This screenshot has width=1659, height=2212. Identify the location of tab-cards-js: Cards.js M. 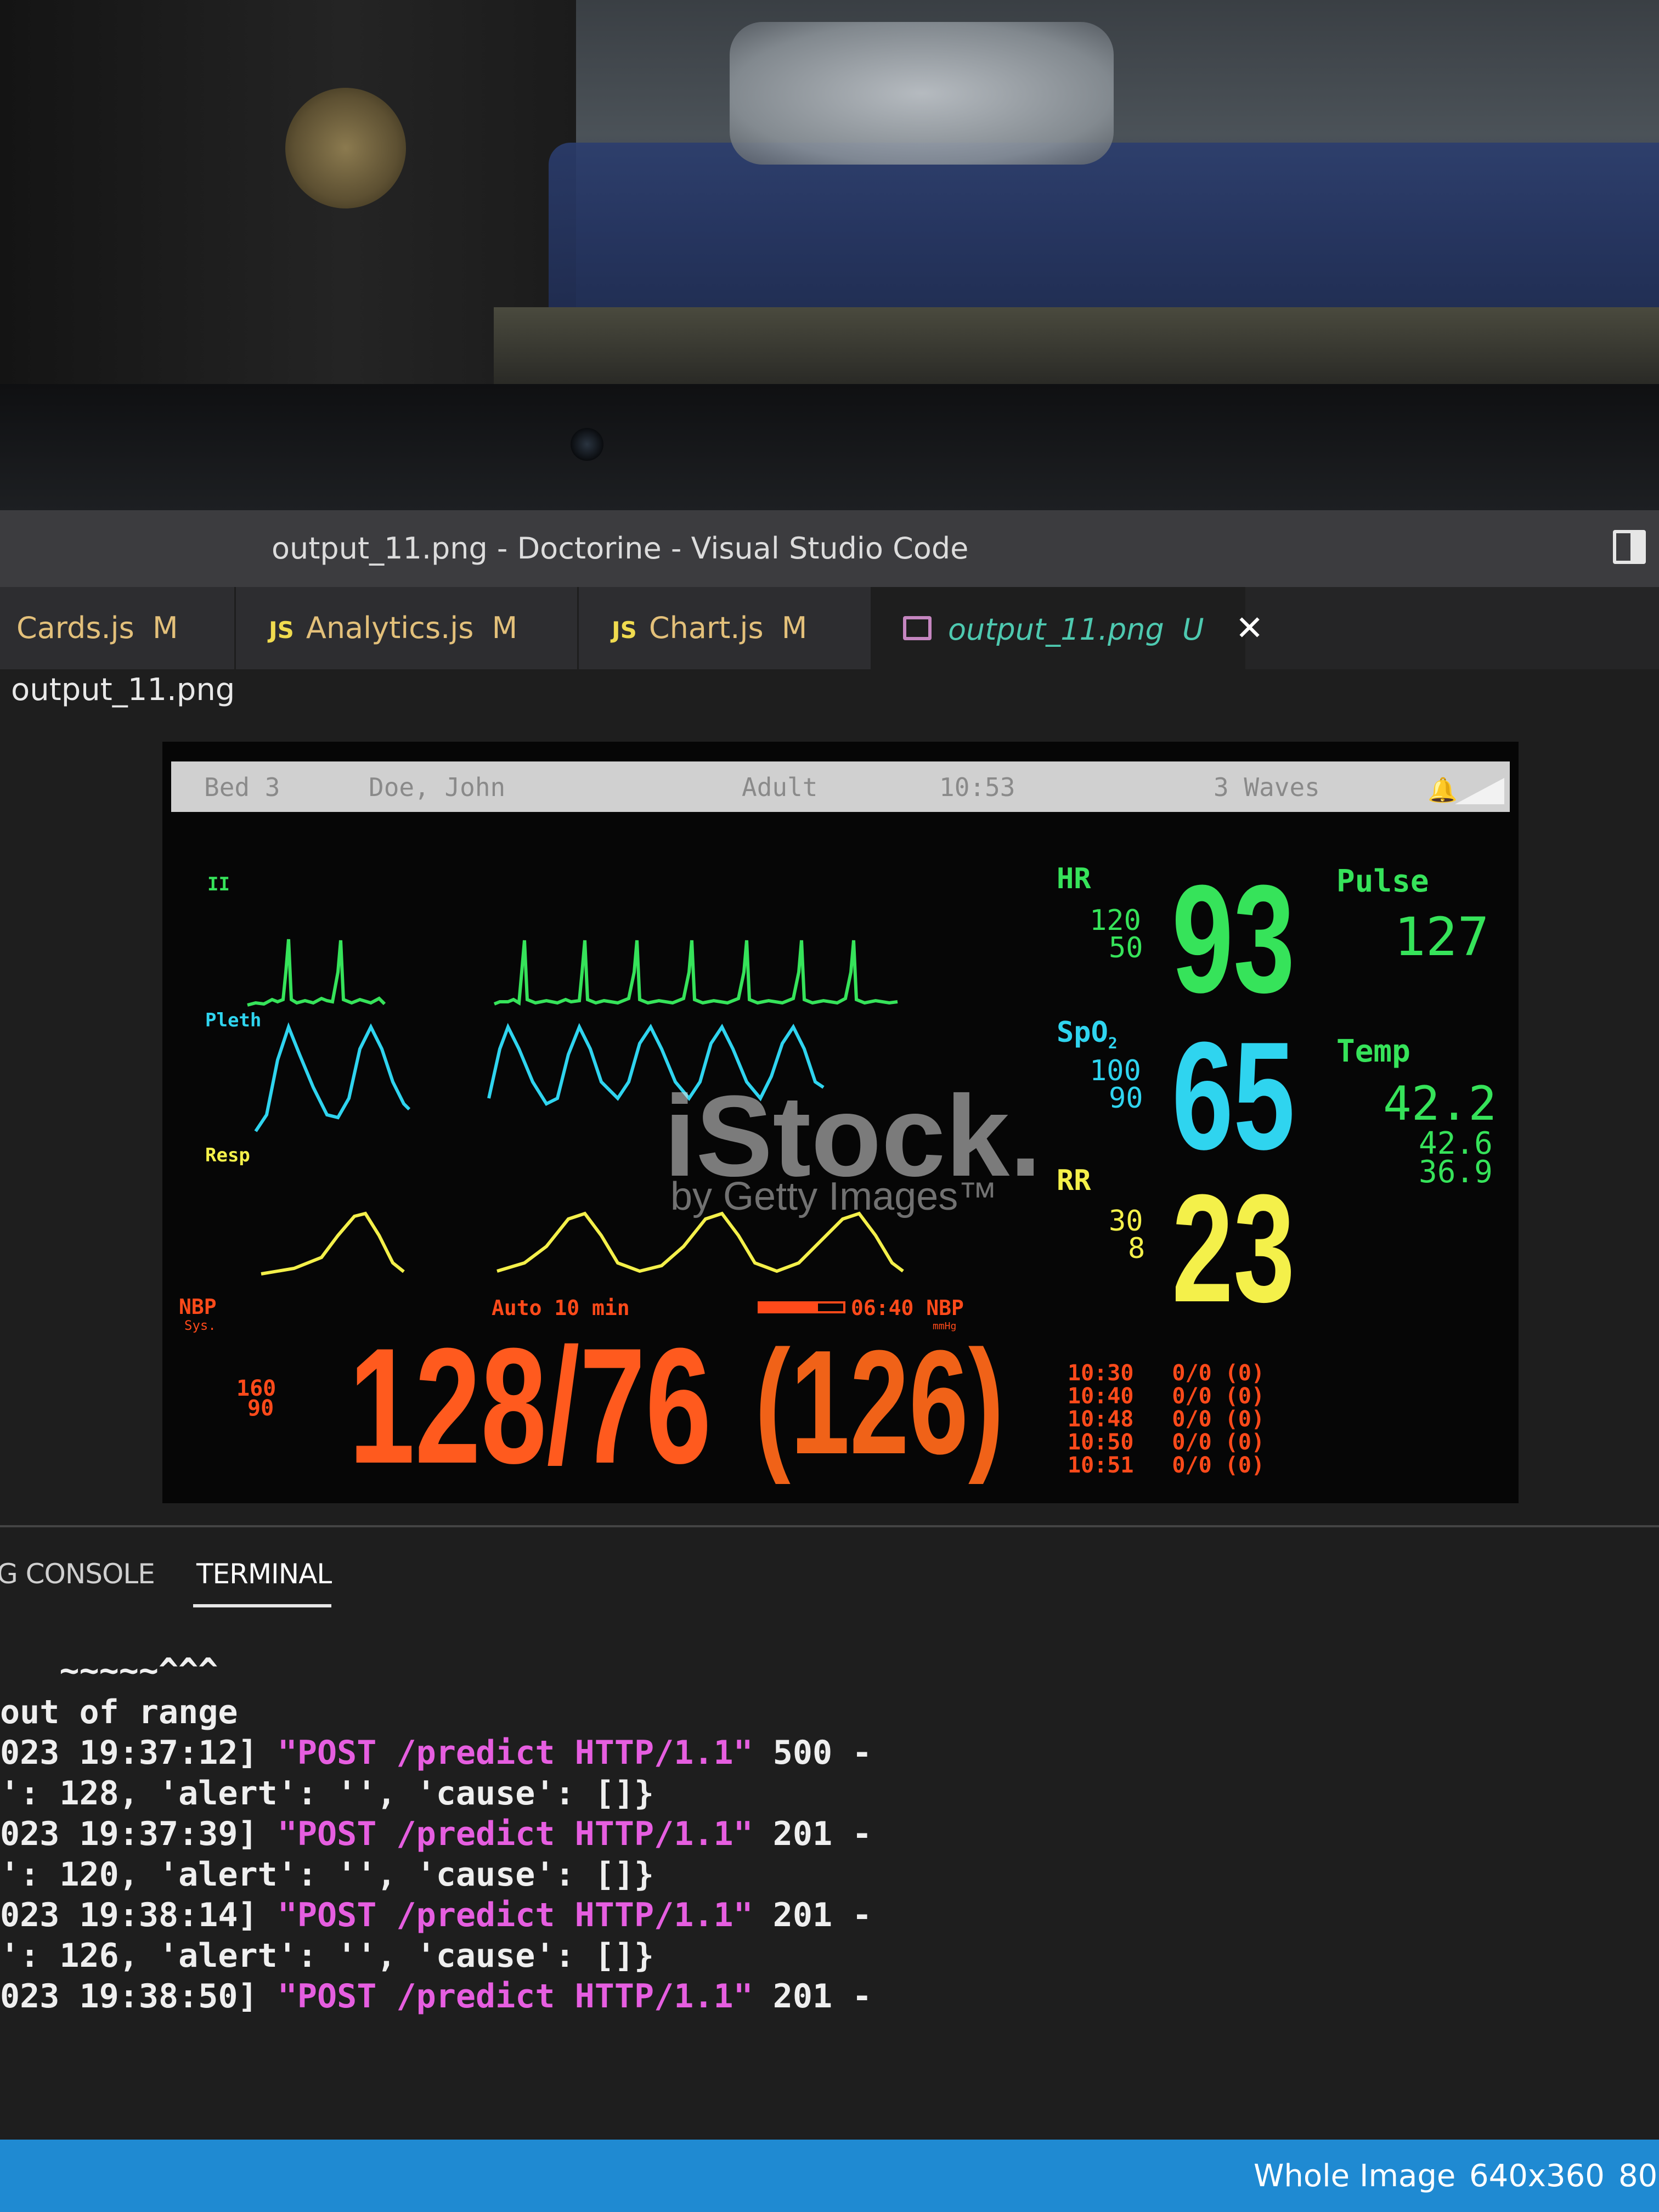
(118, 628).